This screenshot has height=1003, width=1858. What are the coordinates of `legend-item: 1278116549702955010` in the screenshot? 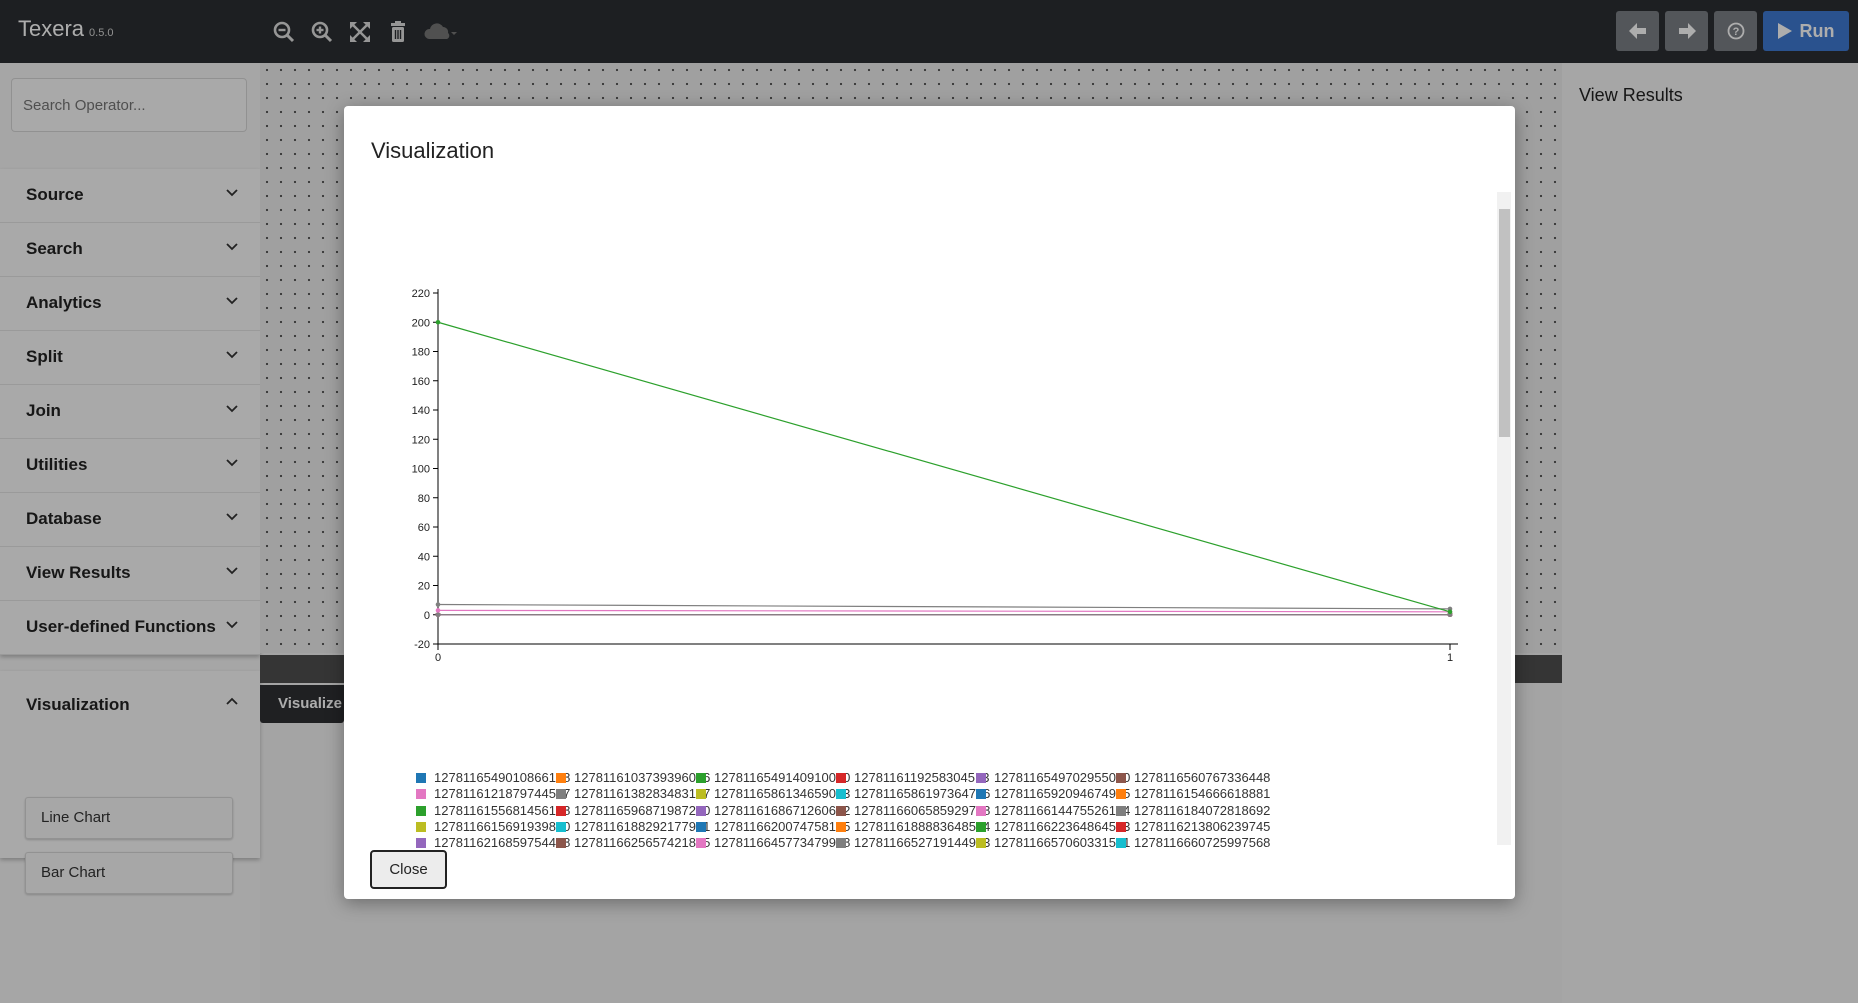 It's located at (1053, 779).